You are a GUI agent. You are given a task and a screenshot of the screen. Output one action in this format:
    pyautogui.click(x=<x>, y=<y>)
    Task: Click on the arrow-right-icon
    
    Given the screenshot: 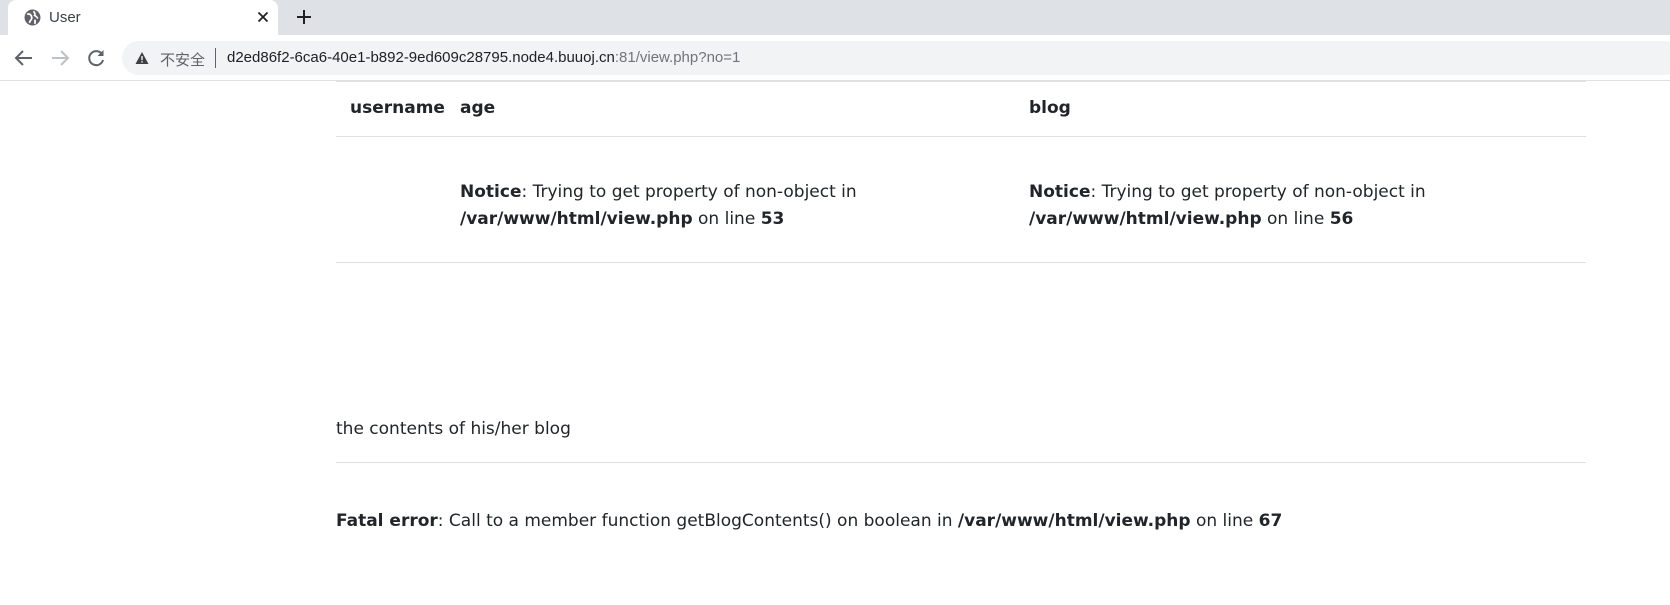 What is the action you would take?
    pyautogui.click(x=60, y=58)
    